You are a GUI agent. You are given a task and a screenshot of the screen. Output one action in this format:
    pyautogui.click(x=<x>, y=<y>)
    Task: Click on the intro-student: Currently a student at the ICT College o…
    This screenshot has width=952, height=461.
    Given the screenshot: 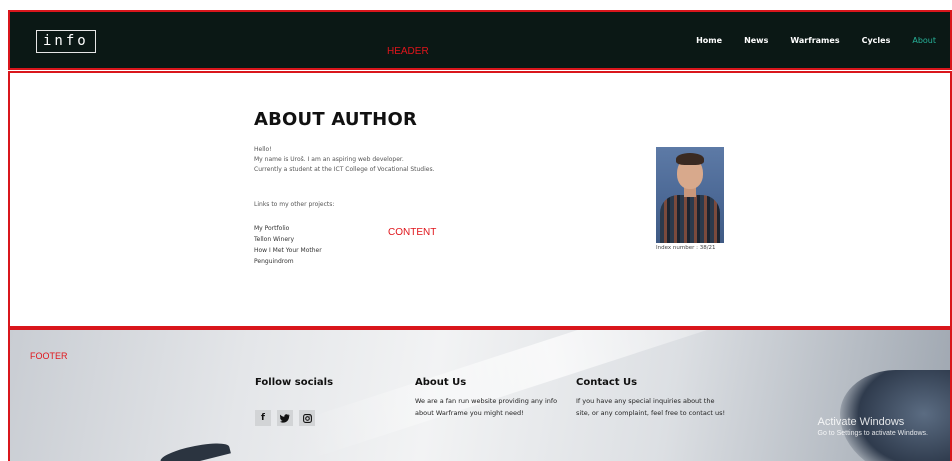 What is the action you would take?
    pyautogui.click(x=344, y=169)
    